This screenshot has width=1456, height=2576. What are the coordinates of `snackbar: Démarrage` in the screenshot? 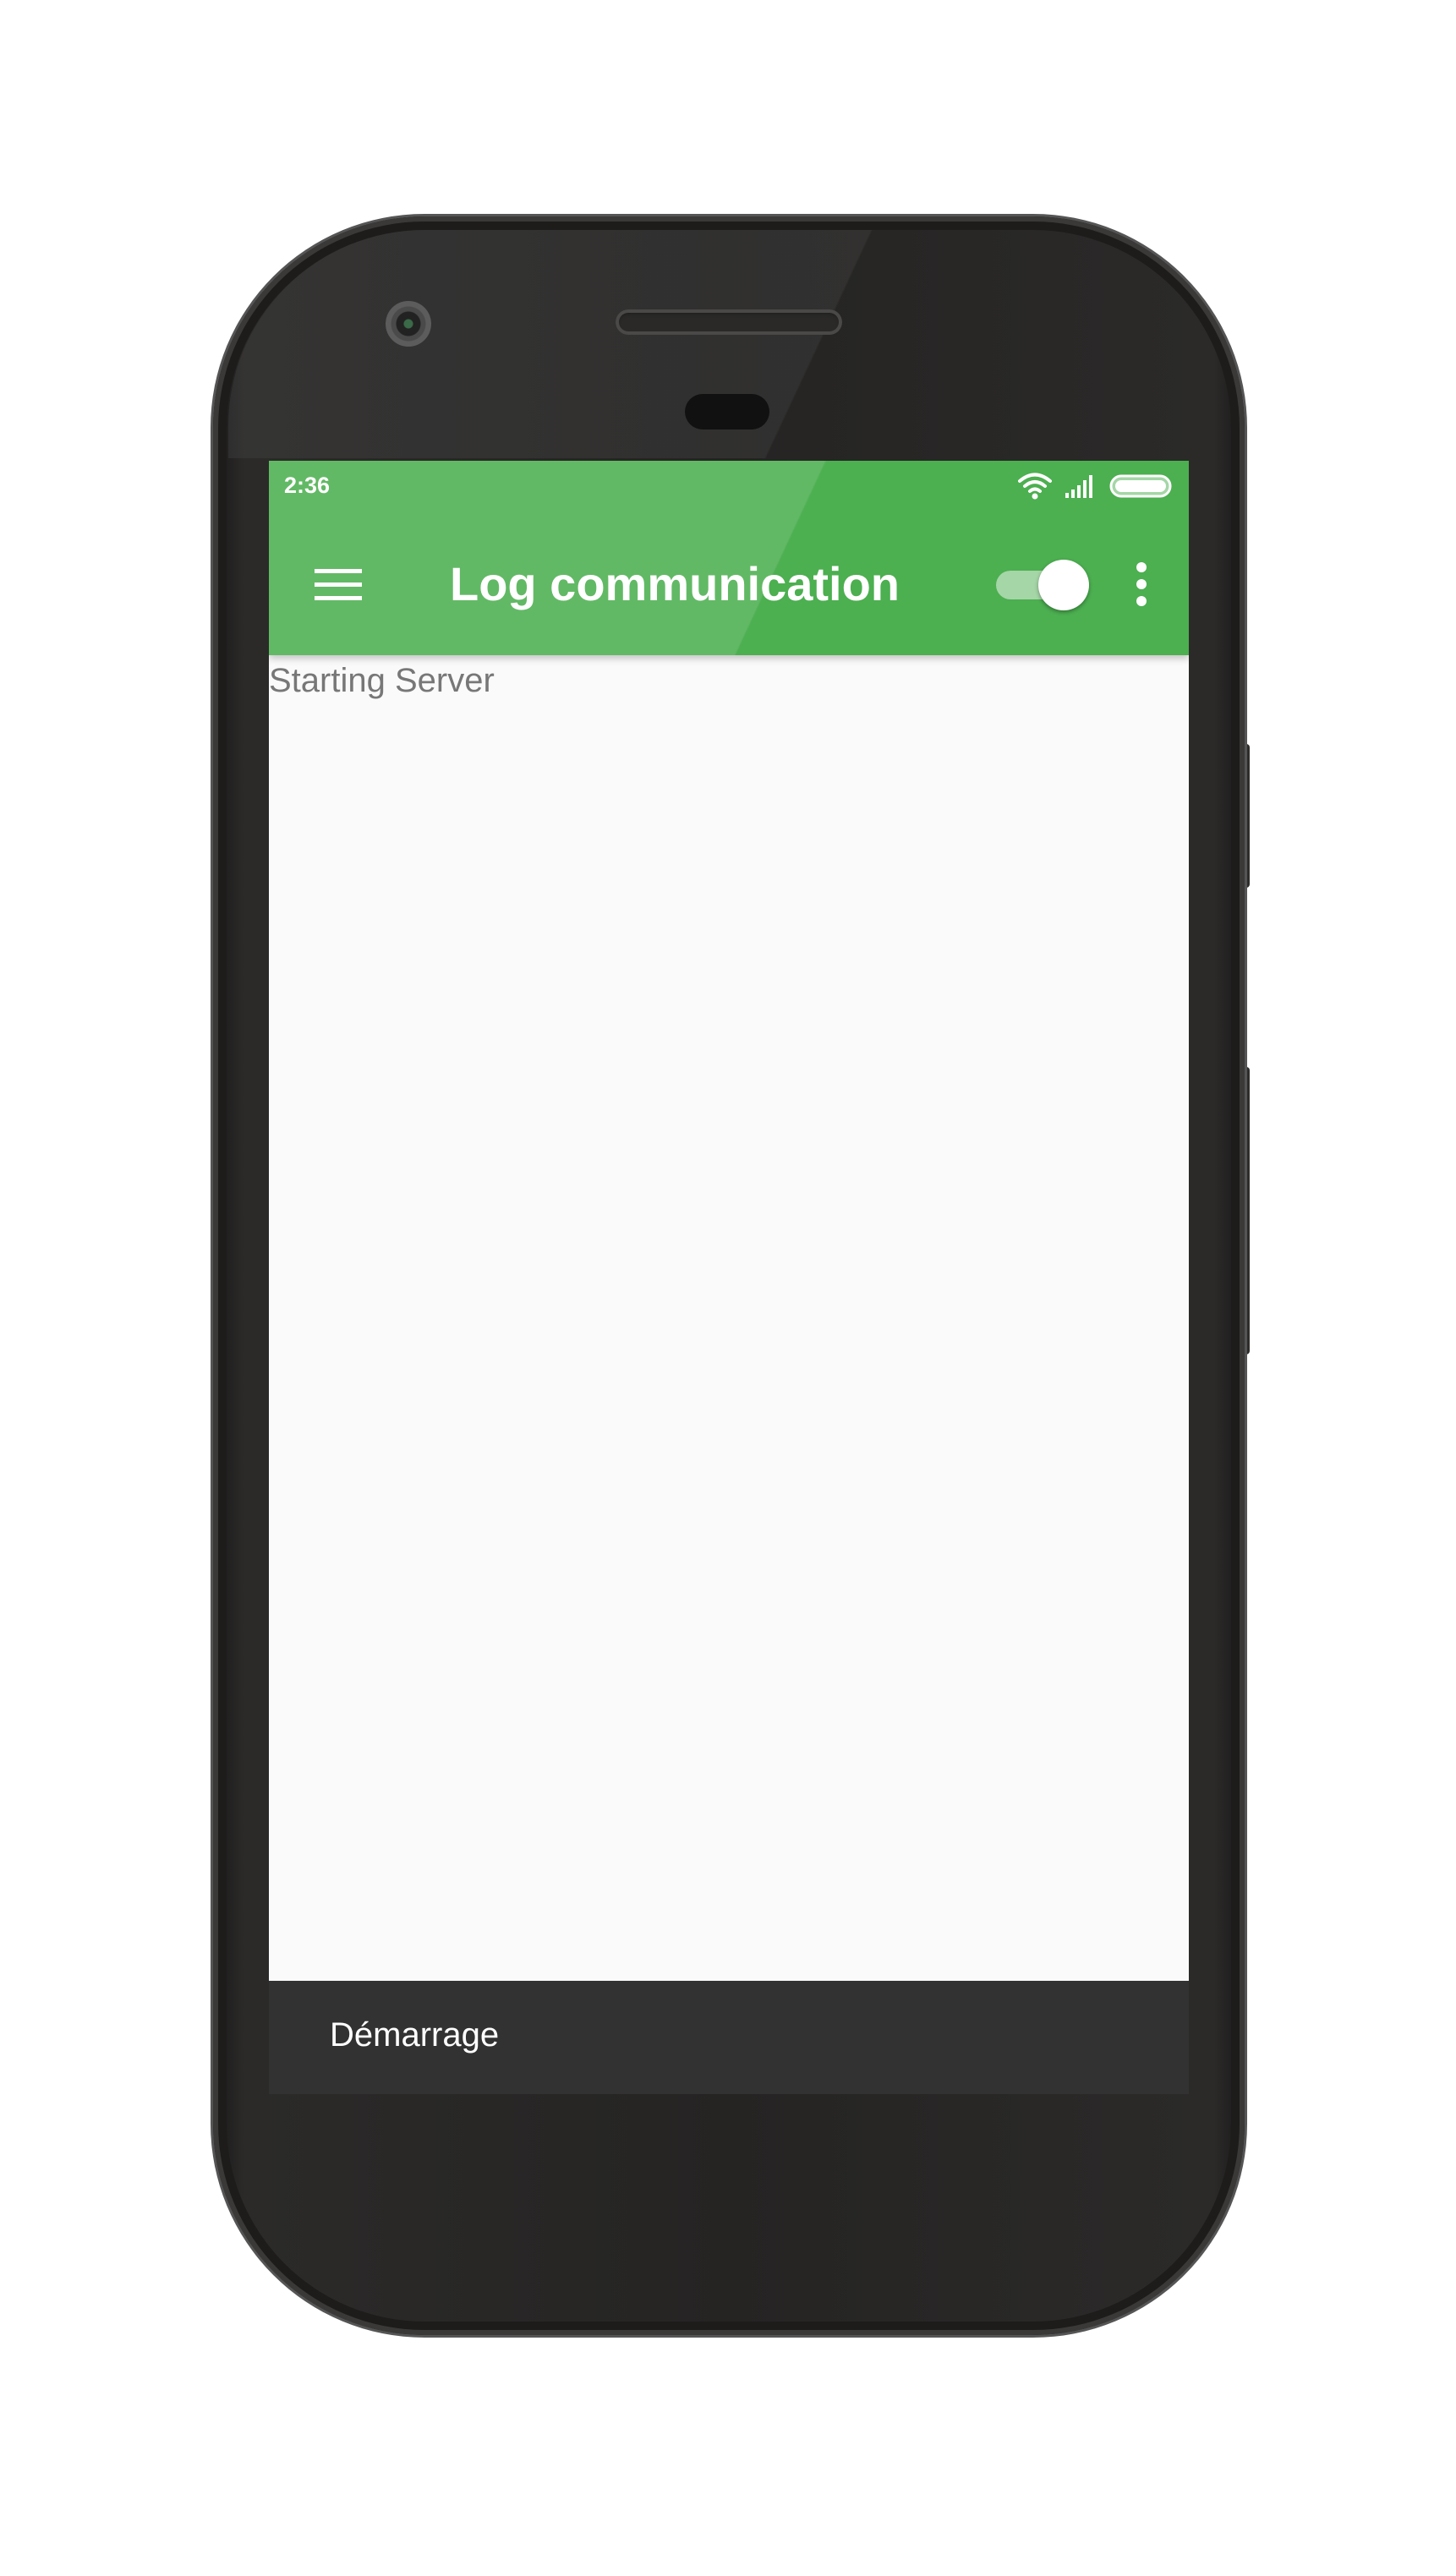 It's located at (729, 2038).